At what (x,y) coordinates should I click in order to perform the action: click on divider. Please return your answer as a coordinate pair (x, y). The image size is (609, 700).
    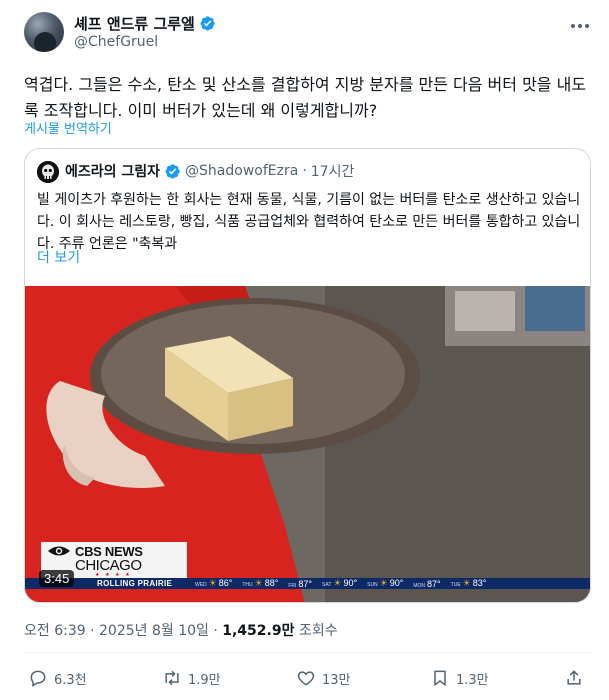
    Looking at the image, I should click on (307, 652).